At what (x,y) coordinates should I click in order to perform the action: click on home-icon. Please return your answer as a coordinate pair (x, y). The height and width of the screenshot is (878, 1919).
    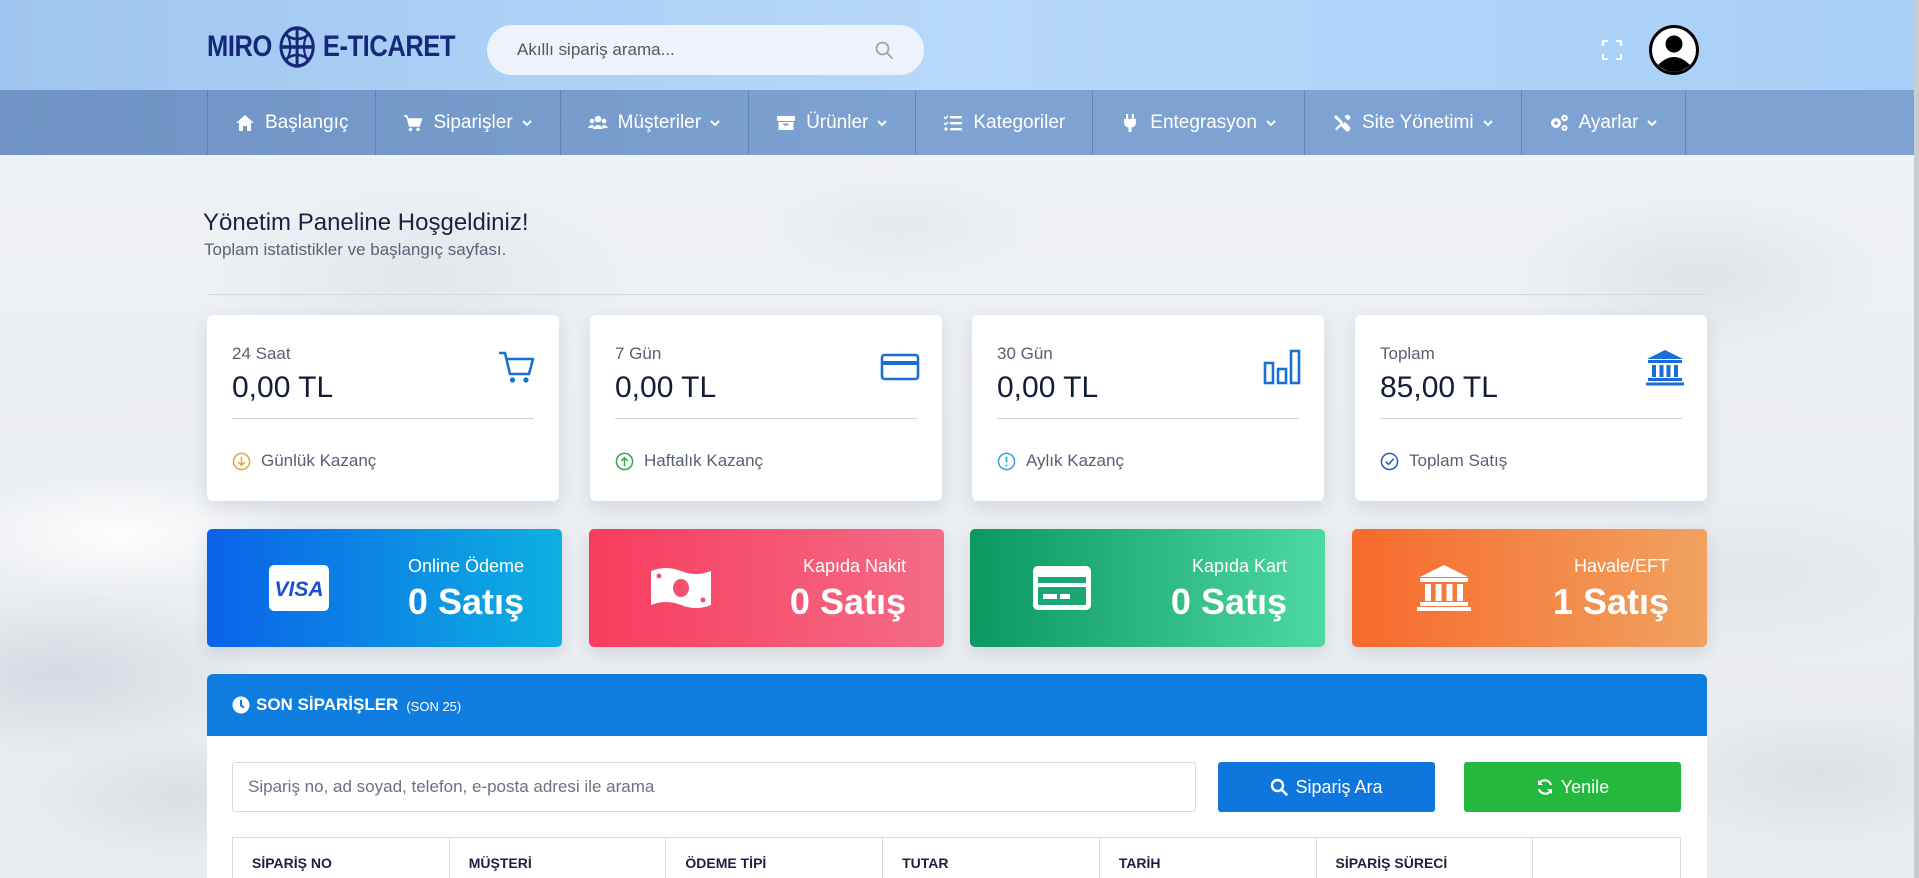
    Looking at the image, I should click on (245, 122).